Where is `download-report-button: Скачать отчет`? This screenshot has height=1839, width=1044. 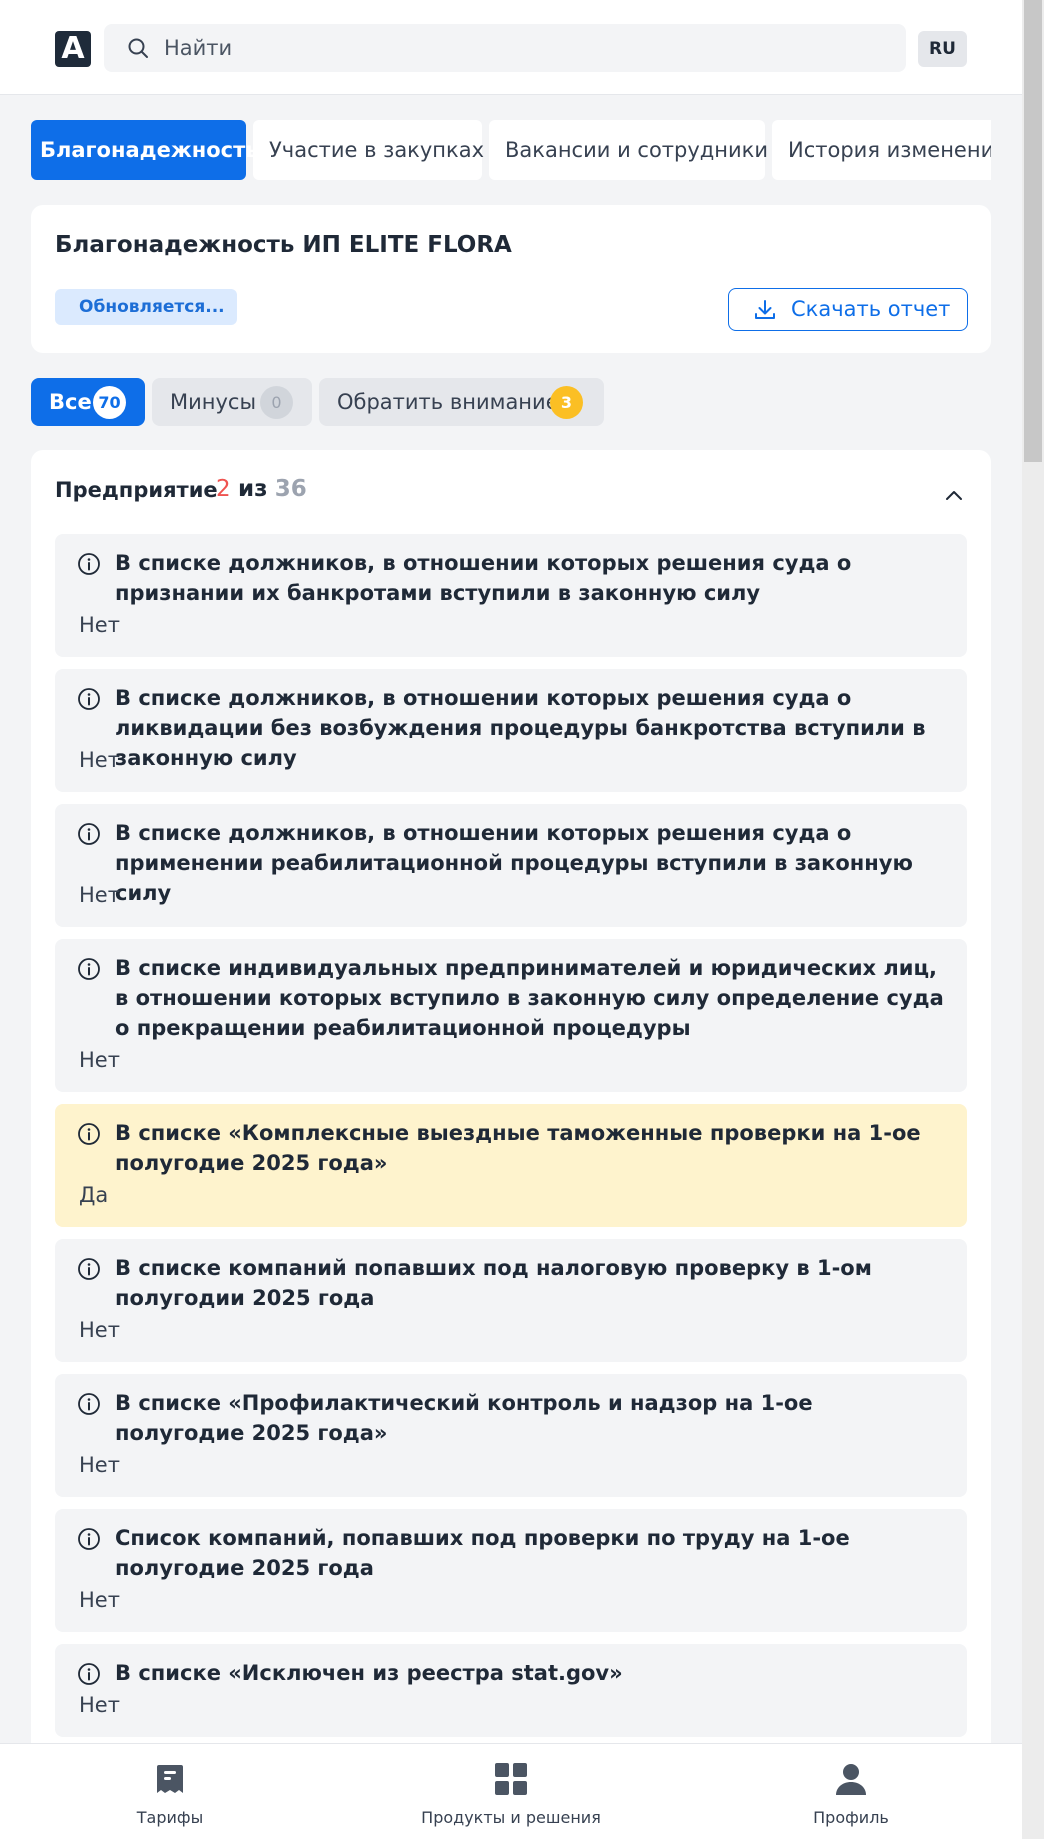
download-report-button: Скачать отчет is located at coordinates (848, 309).